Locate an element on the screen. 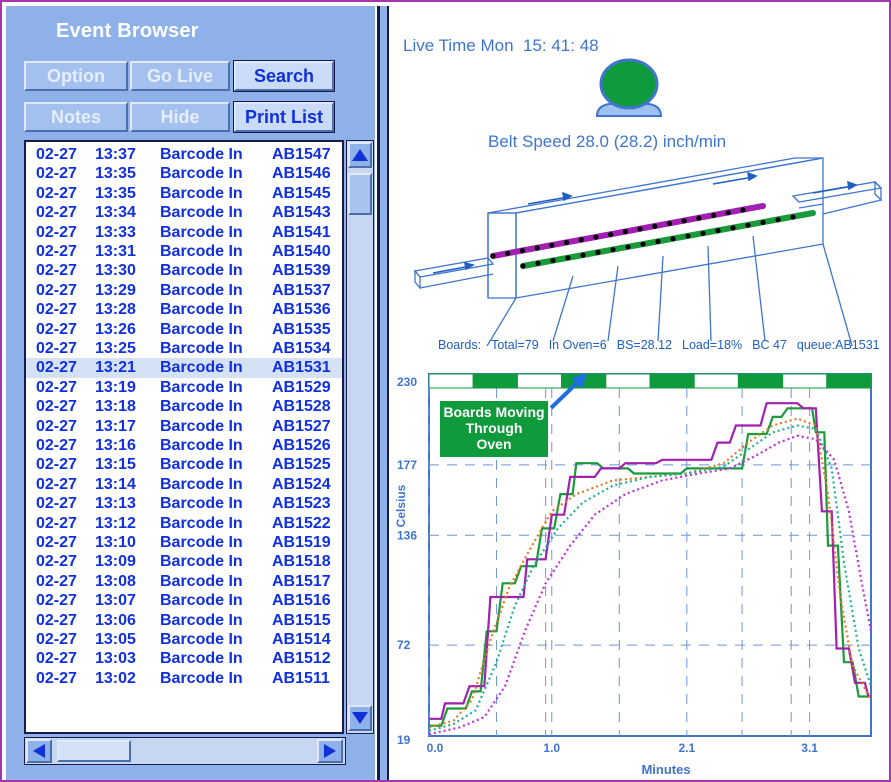 The height and width of the screenshot is (782, 891). event-row: 02-27 13:15 Barcode In AB1525 is located at coordinates (184, 464).